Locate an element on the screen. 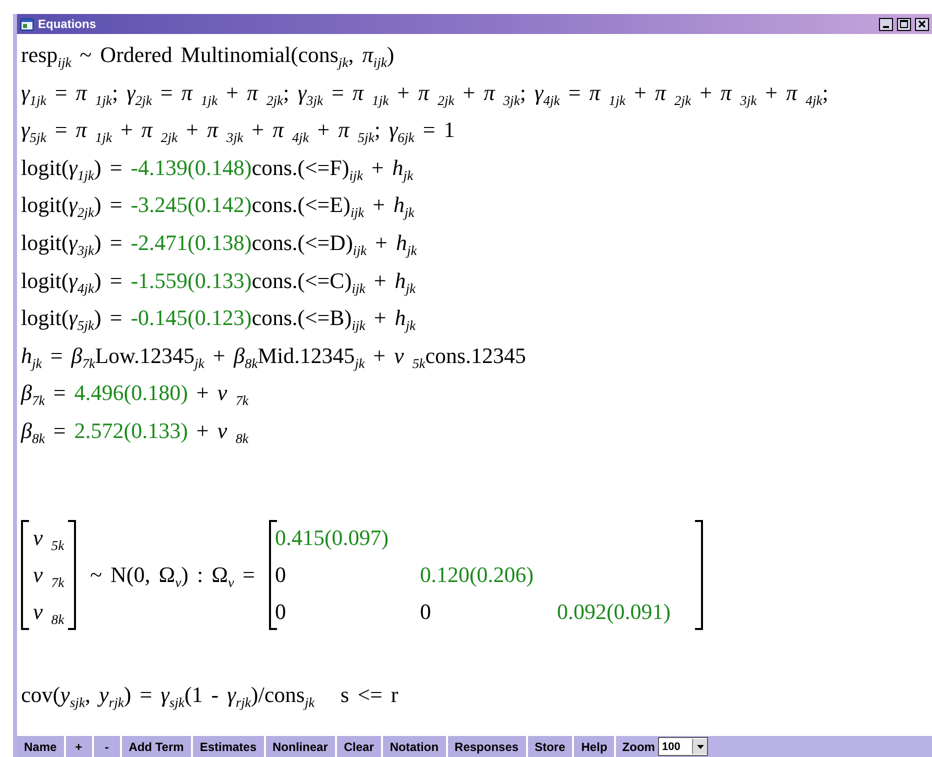 This screenshot has height=757, width=932. toolbar-button: Responses is located at coordinates (488, 746).